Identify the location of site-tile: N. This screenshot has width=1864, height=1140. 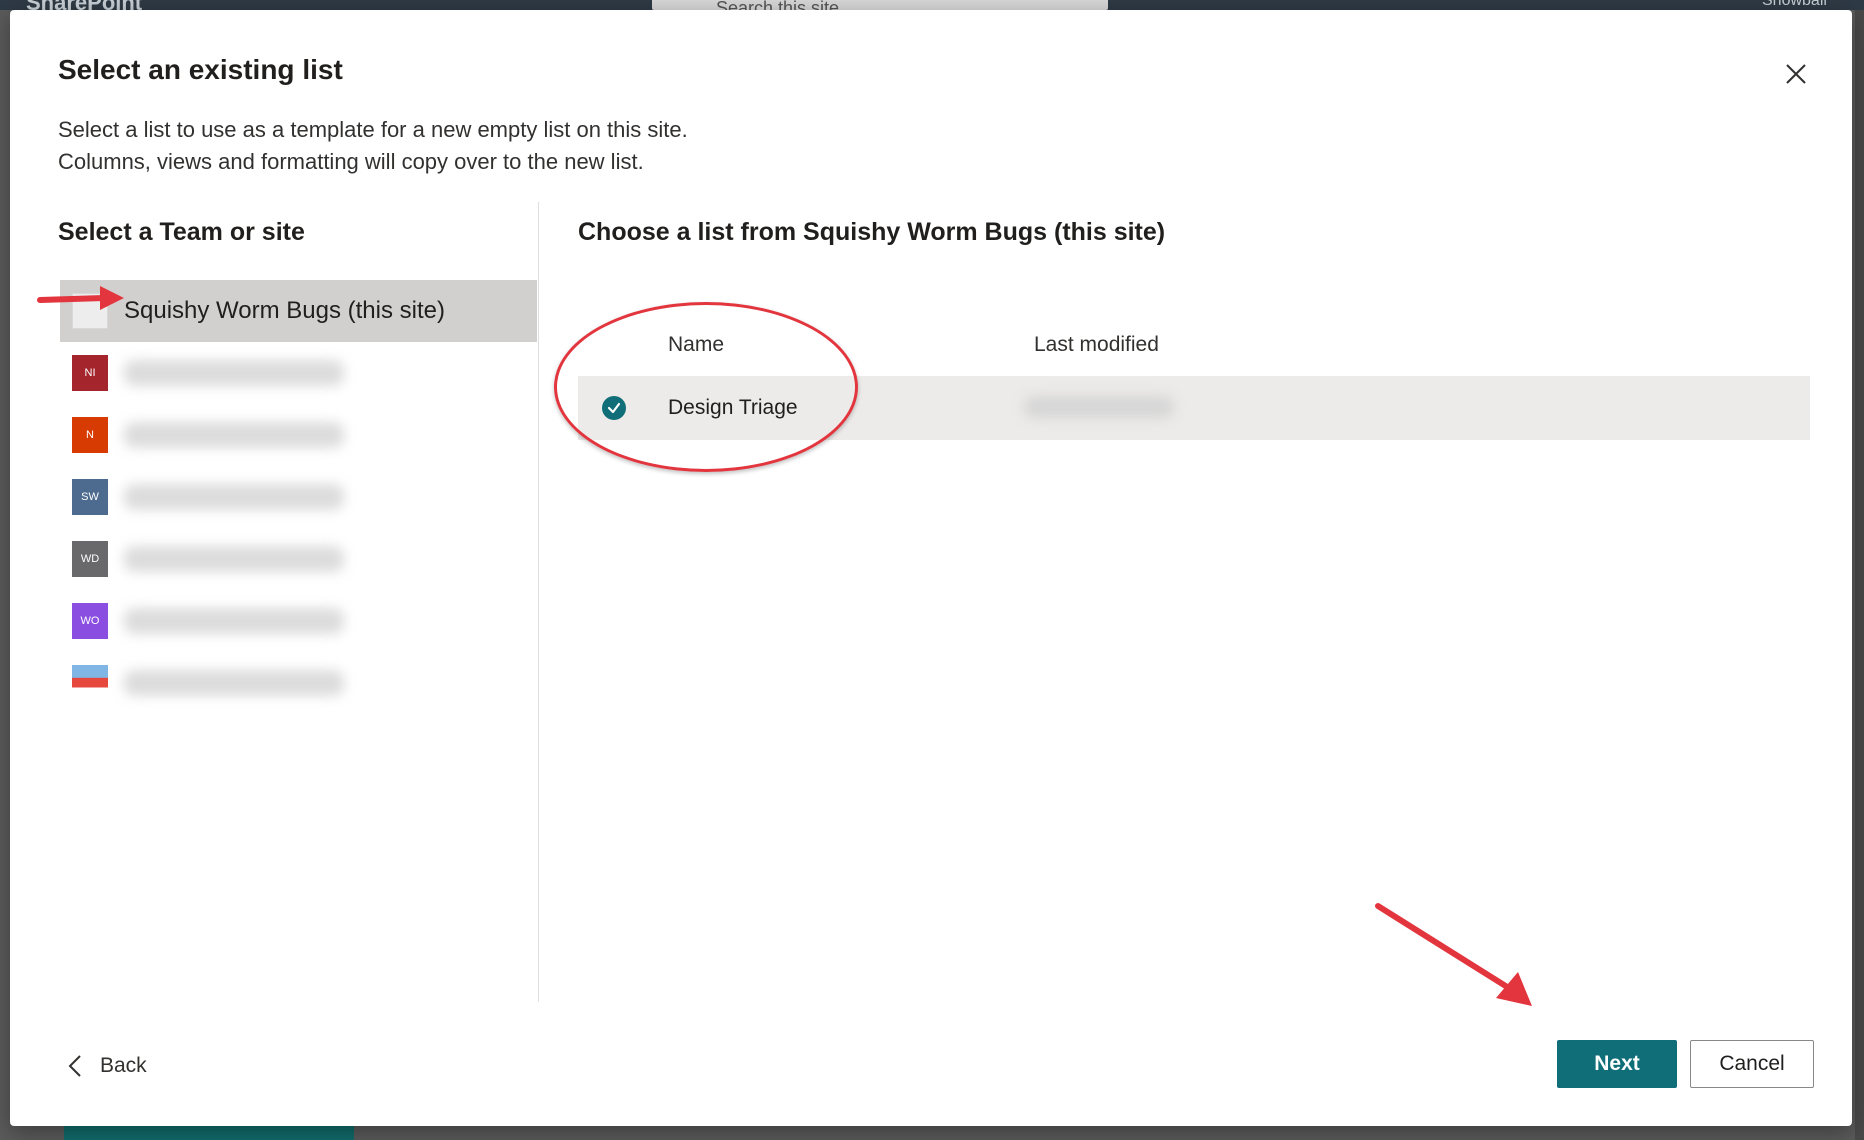
(90, 435).